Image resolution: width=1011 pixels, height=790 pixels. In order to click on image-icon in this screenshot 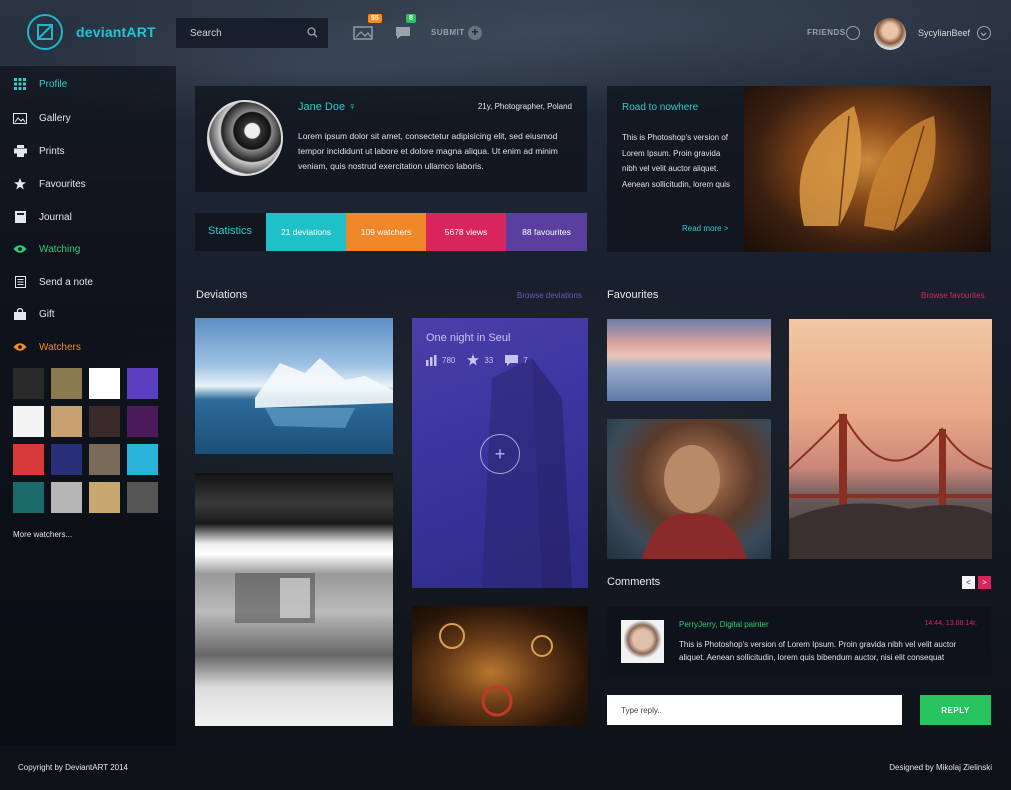, I will do `click(20, 118)`.